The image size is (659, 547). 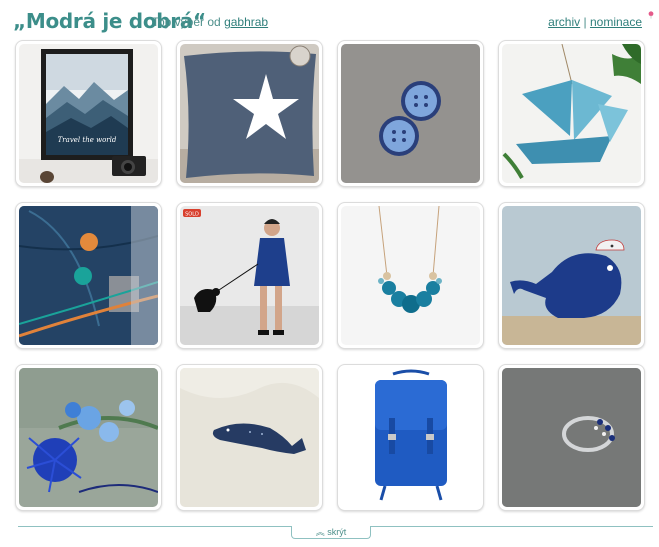 I want to click on curator-link: gabhrab, so click(x=246, y=22).